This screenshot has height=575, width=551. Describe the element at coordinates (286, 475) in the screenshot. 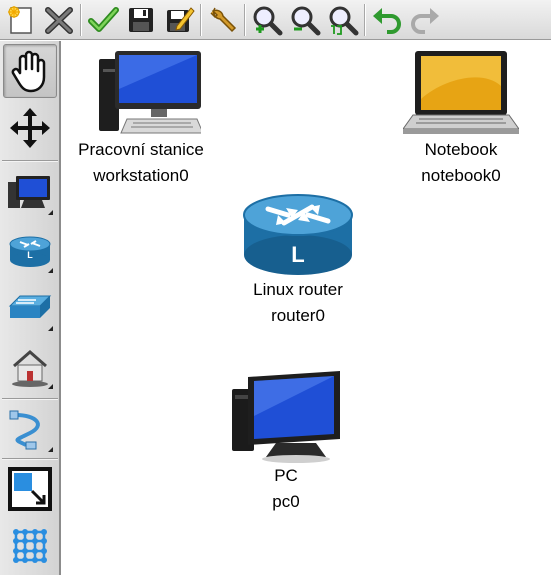

I see `node-type-label: PC` at that location.